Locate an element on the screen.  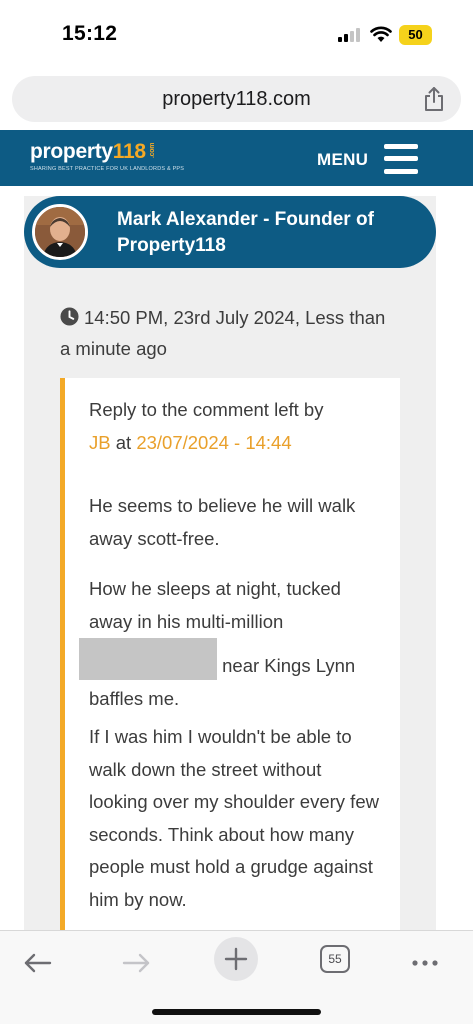
plus-icon is located at coordinates (236, 959).